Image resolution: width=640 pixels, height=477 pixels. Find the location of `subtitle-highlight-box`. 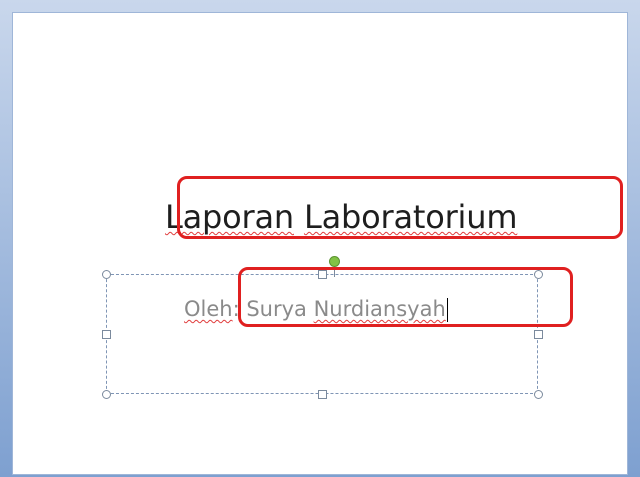

subtitle-highlight-box is located at coordinates (405, 297).